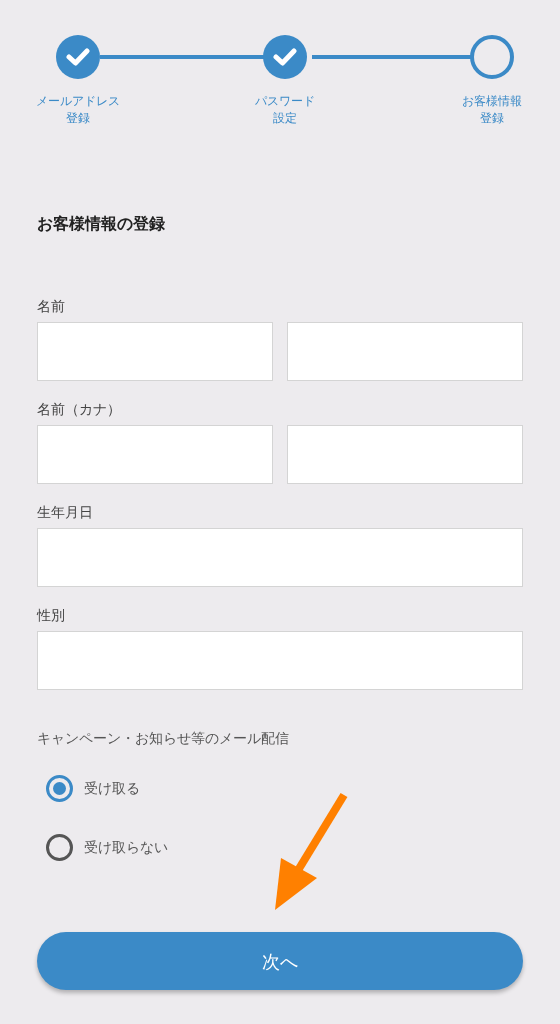 The height and width of the screenshot is (1024, 560). Describe the element at coordinates (65, 512) in the screenshot. I see `field-label: 生年月日` at that location.